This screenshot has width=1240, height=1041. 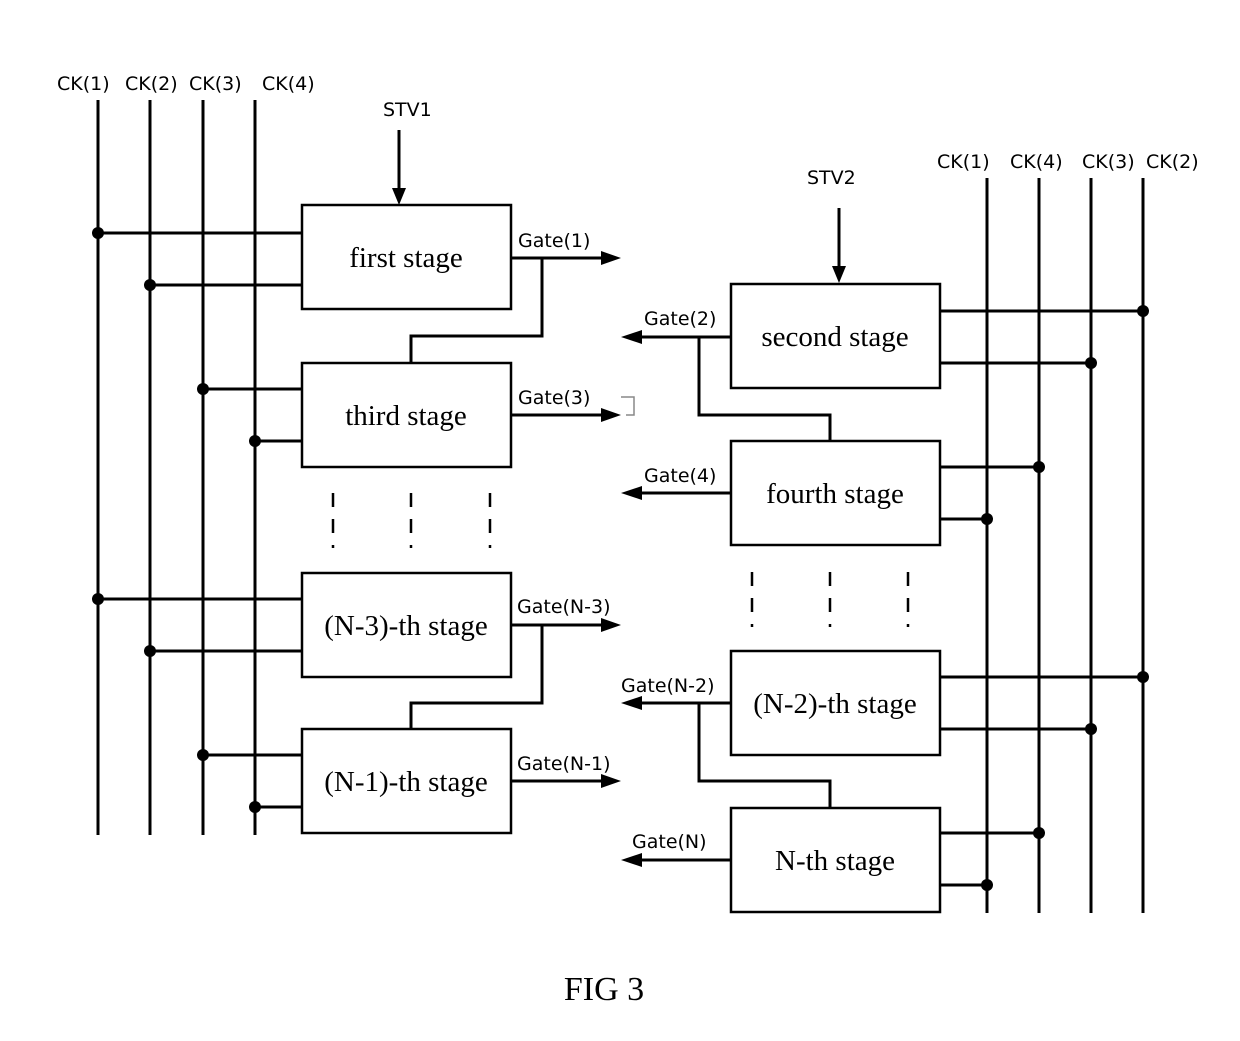 I want to click on right-ck3-label: CK(3), so click(x=1108, y=162).